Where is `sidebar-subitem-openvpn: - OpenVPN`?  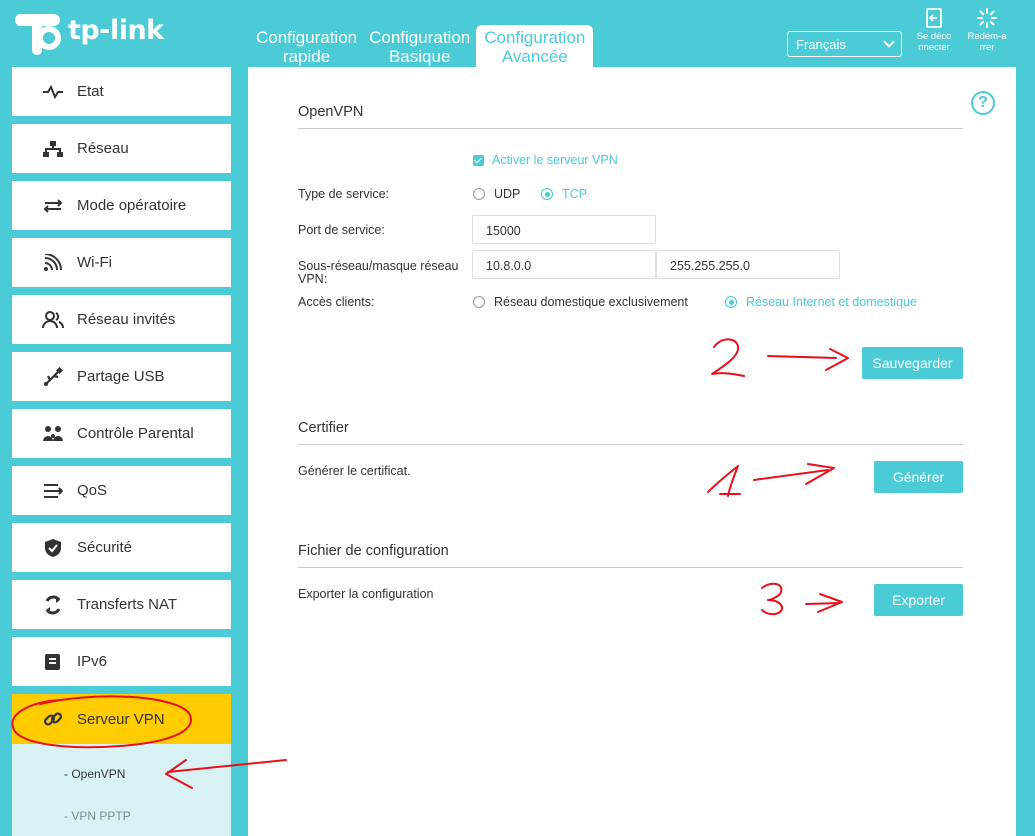 sidebar-subitem-openvpn: - OpenVPN is located at coordinates (121, 788).